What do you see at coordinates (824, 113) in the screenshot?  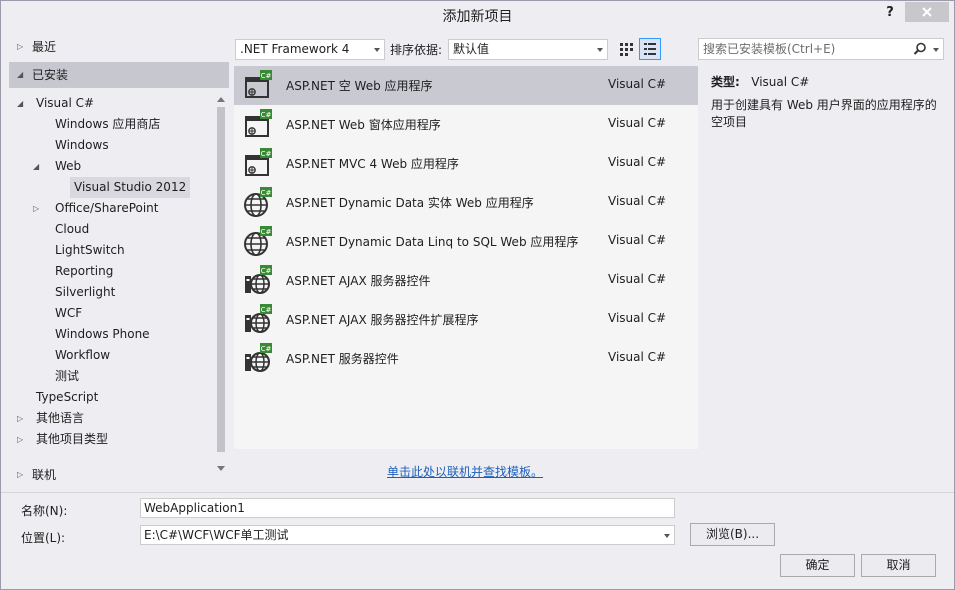 I see `template-description-text: 用于创建具有 Web 用户界面的应用程序的空项目` at bounding box center [824, 113].